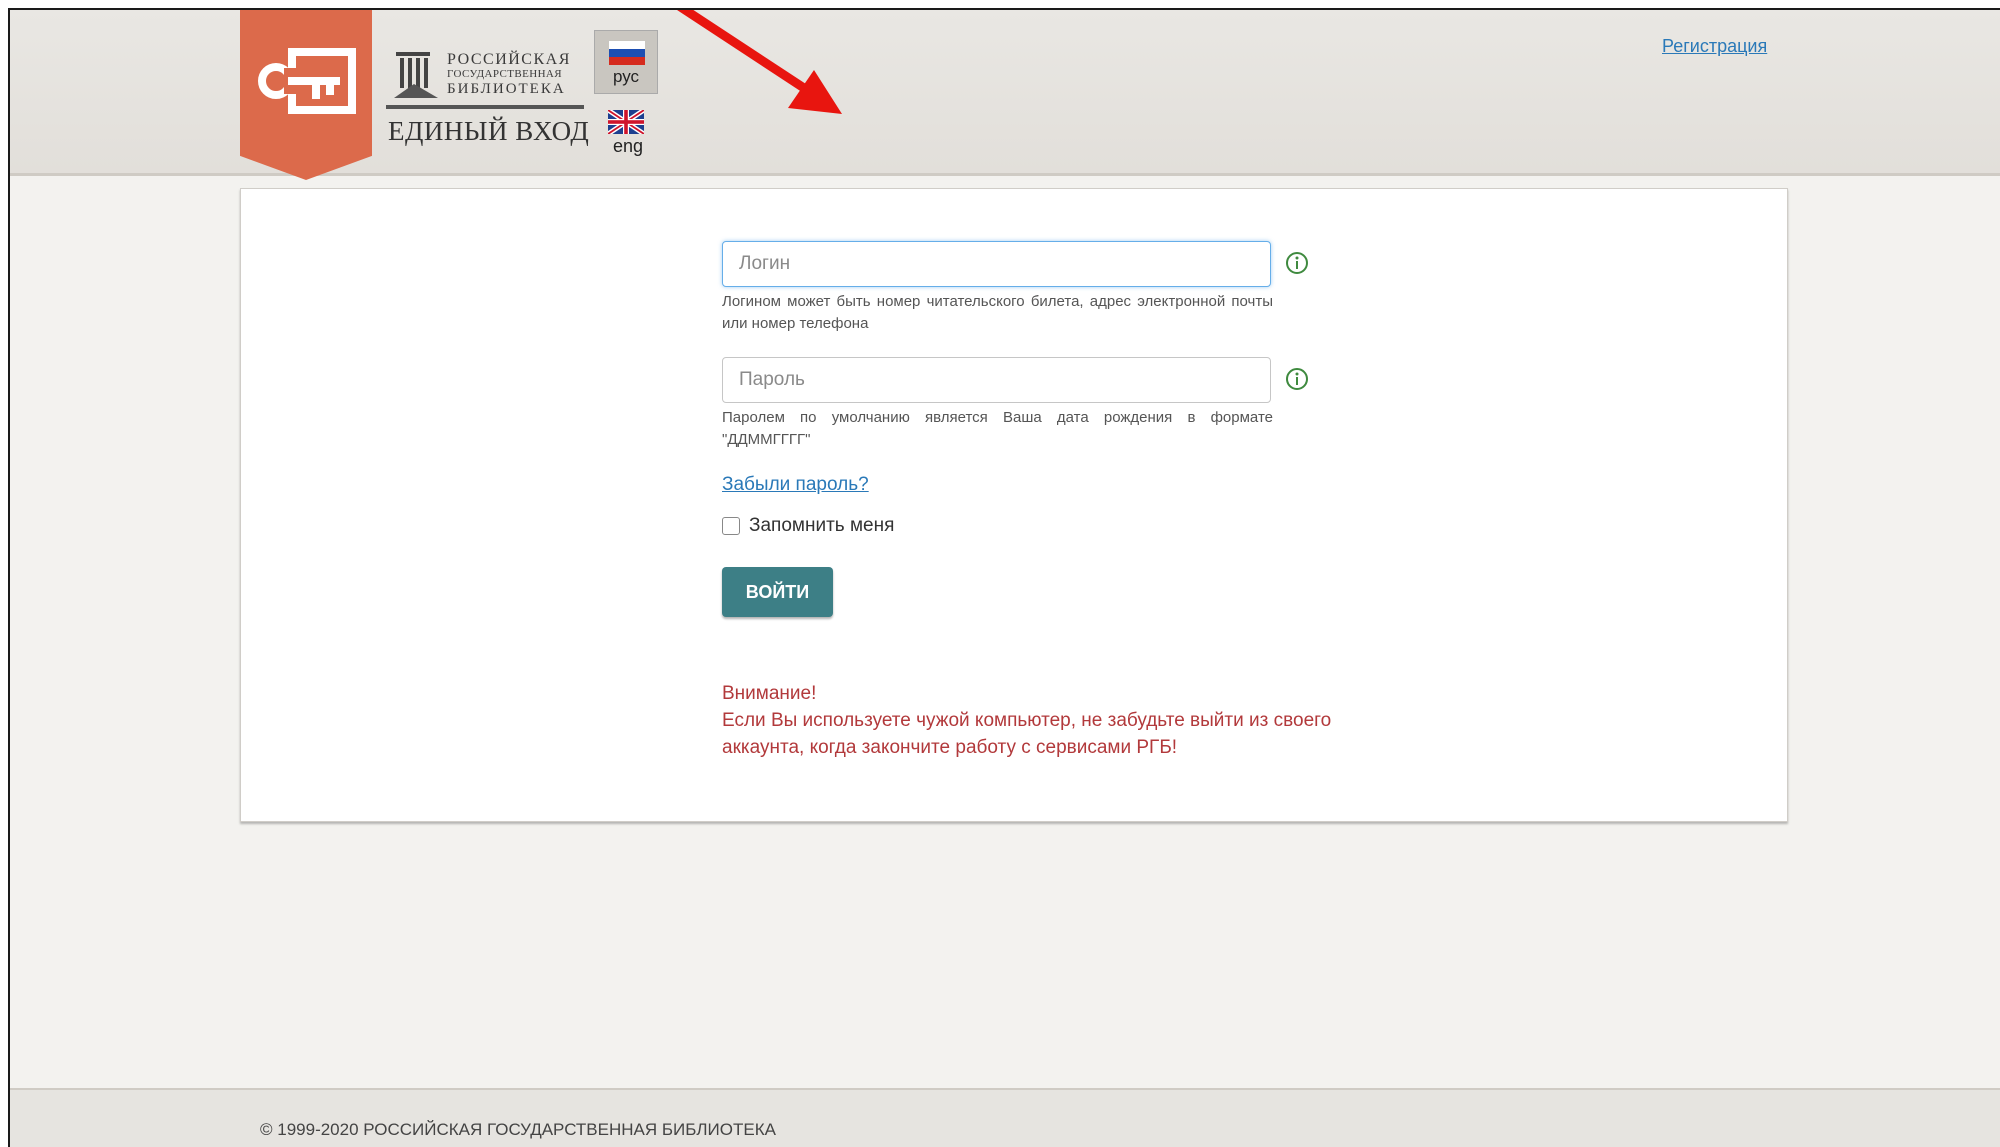 The image size is (2000, 1147). I want to click on uk-flag-icon, so click(626, 122).